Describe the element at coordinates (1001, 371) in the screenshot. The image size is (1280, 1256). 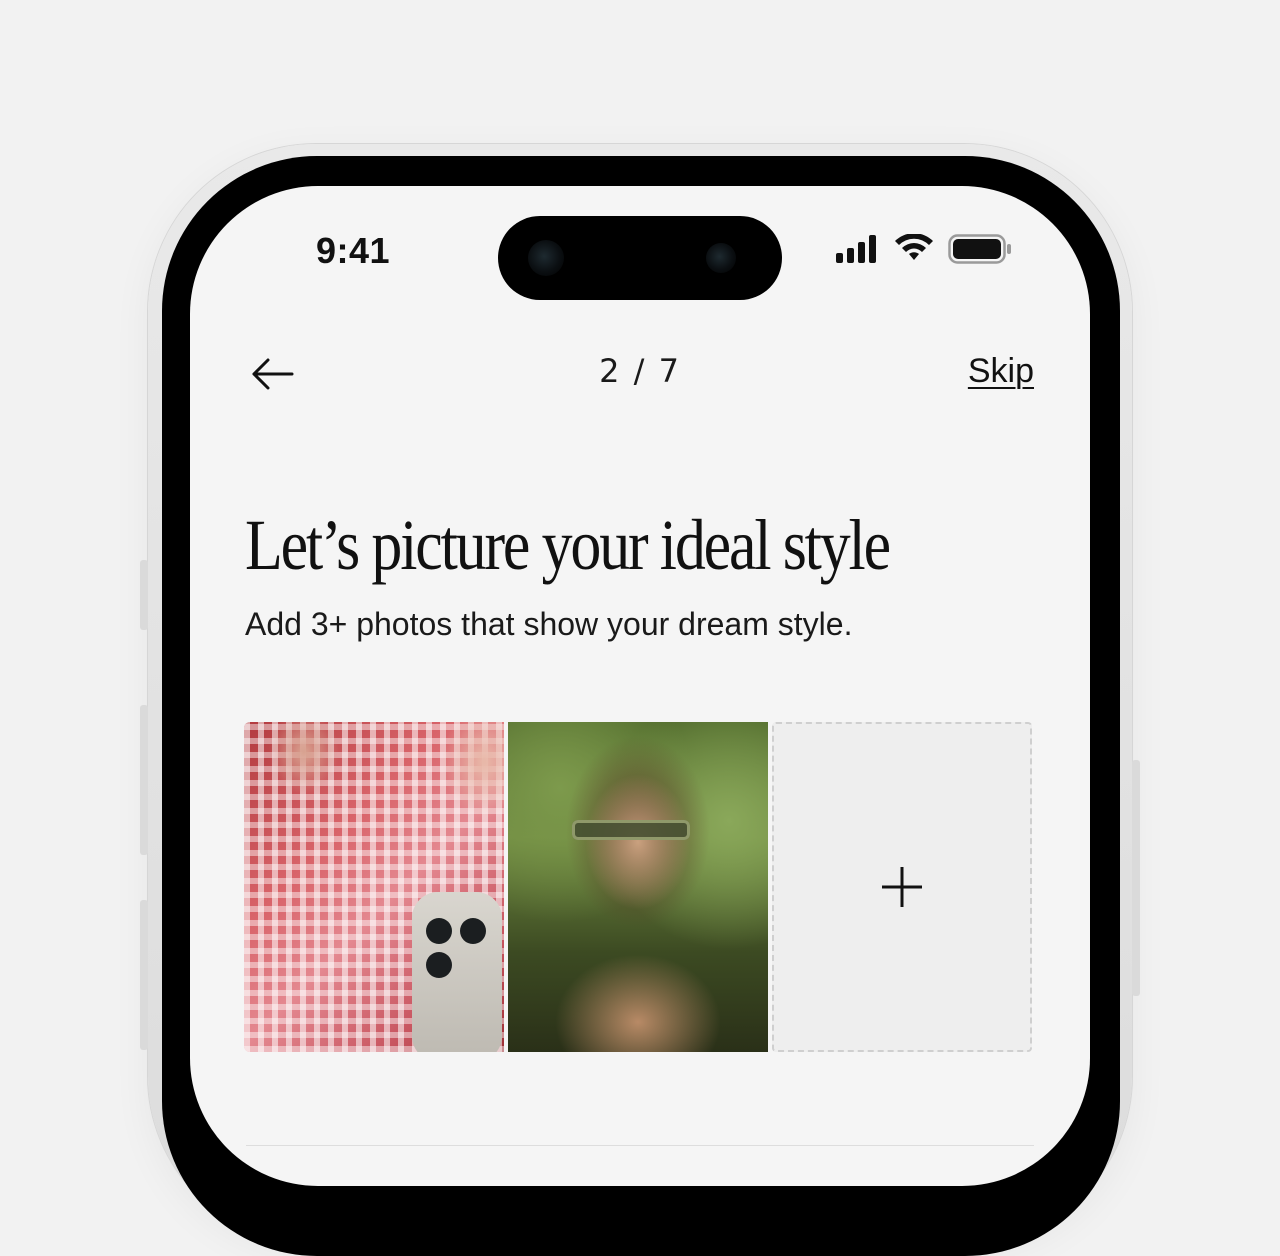
I see `skip-link: Skip` at that location.